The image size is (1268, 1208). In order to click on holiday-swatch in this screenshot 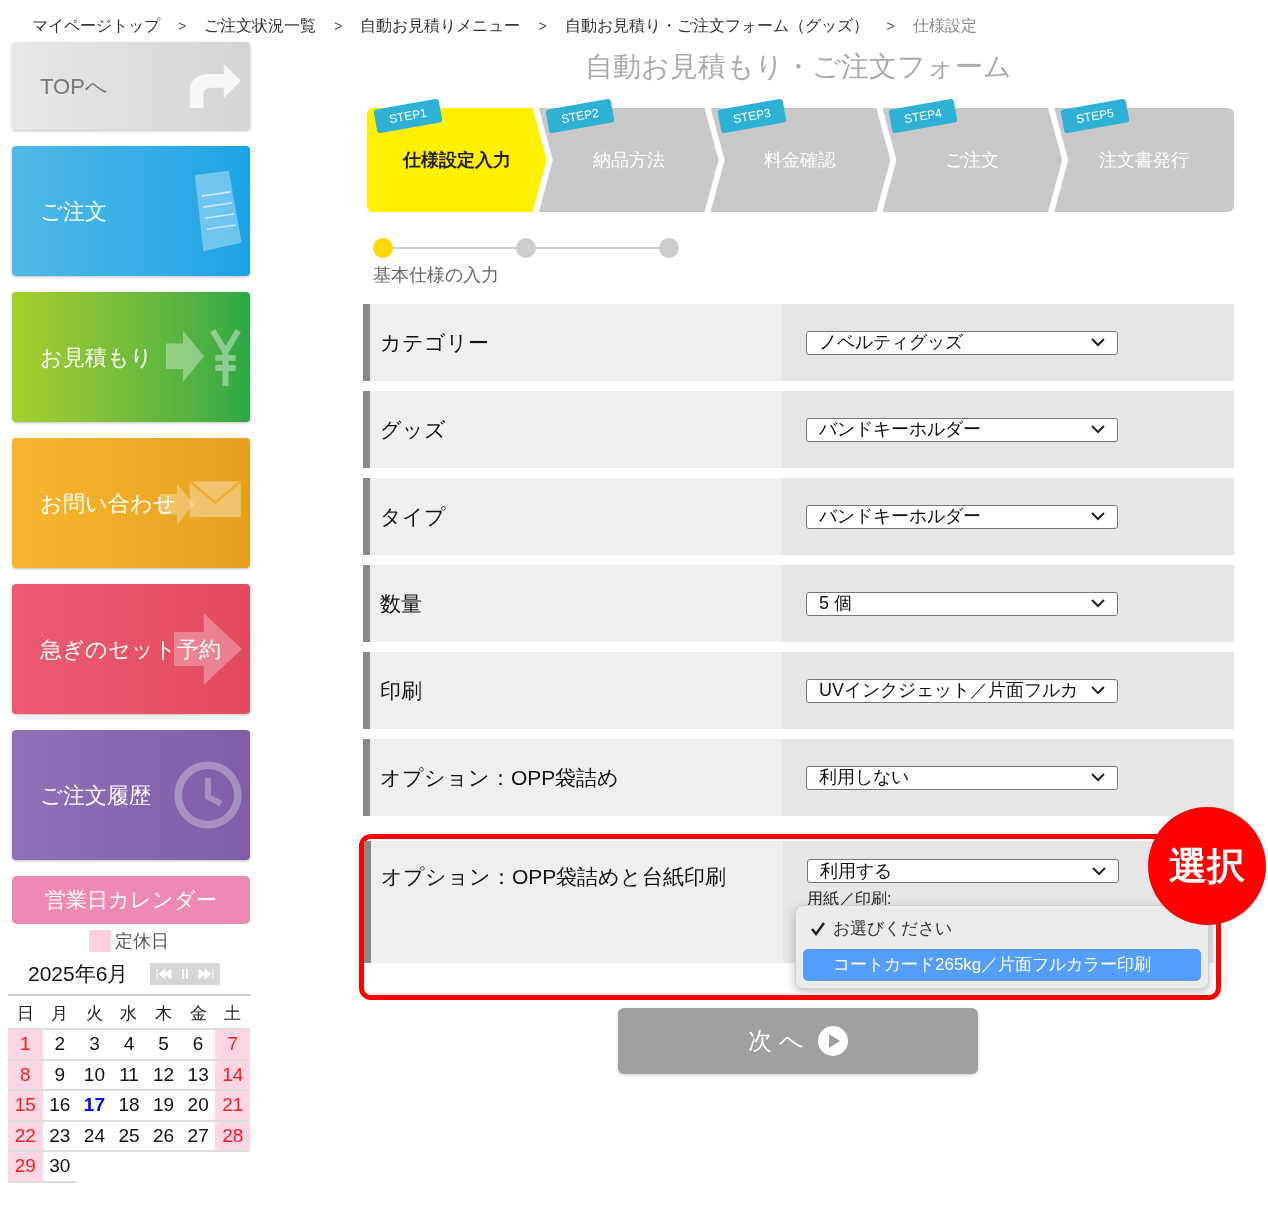, I will do `click(100, 941)`.